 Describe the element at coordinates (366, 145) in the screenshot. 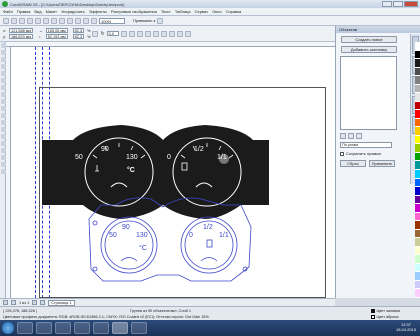

I see `mode-select: По углам` at that location.